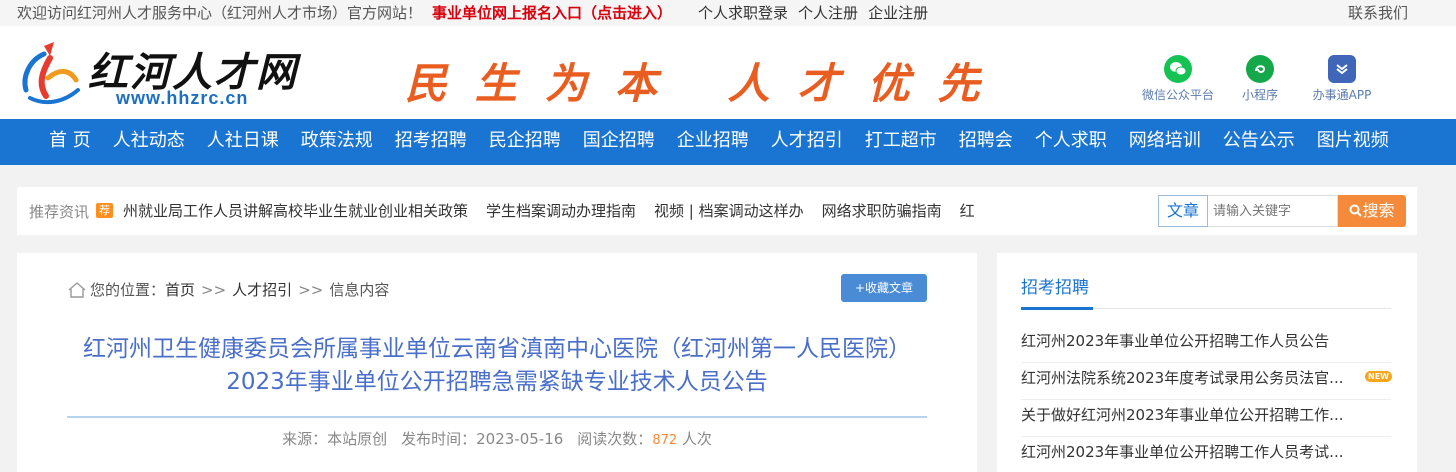  I want to click on nav-item-online-training: 网络培训, so click(1165, 141).